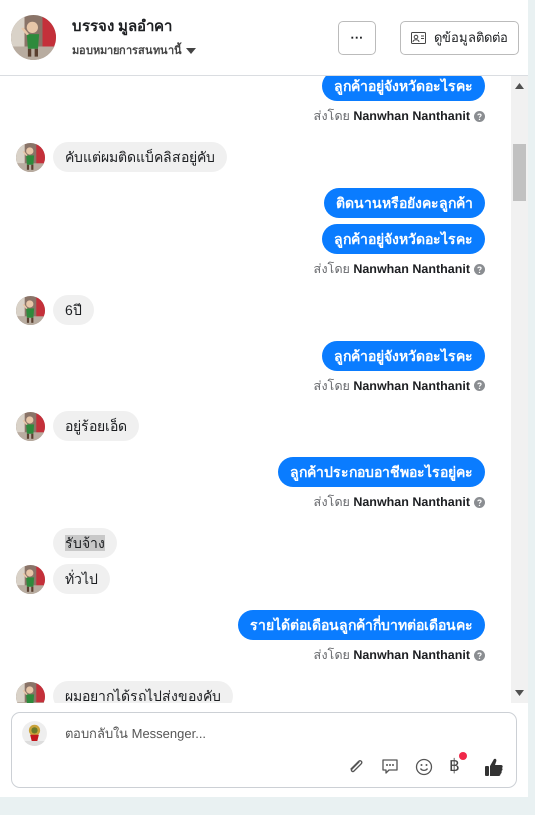  What do you see at coordinates (191, 51) in the screenshot?
I see `caret-icon` at bounding box center [191, 51].